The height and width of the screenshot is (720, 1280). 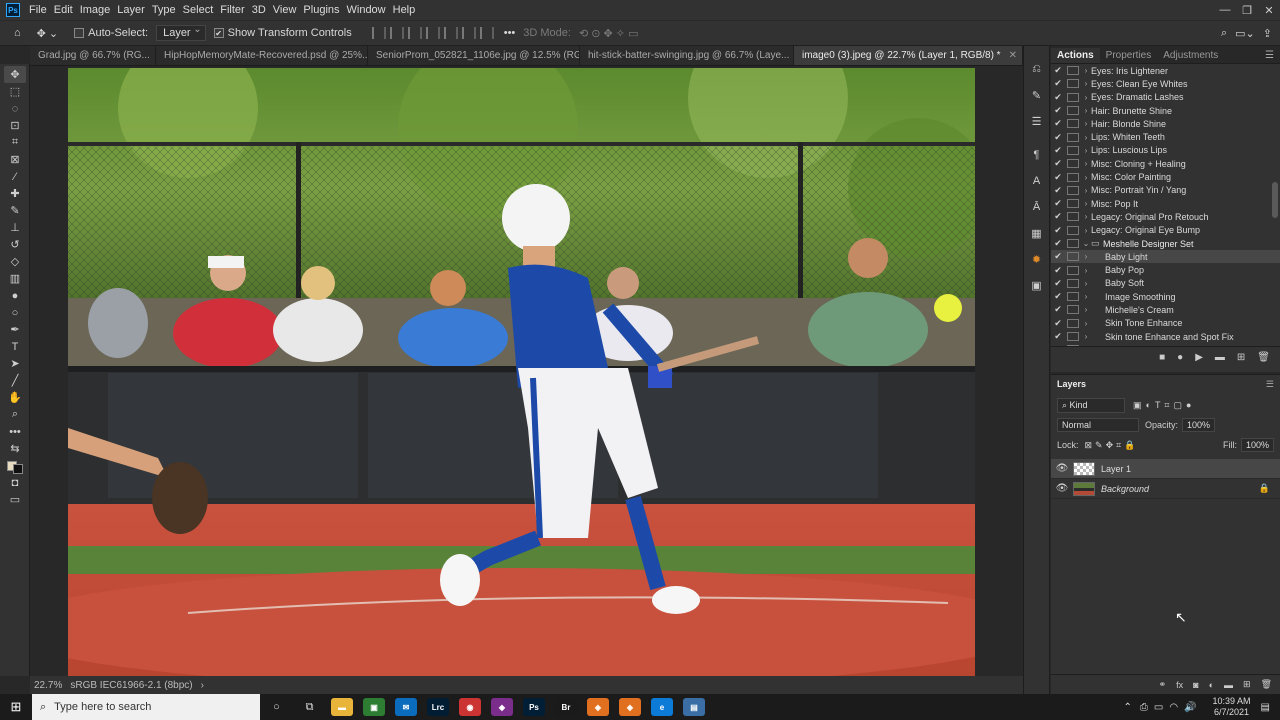 I want to click on close-button: ✕, so click(x=1269, y=10).